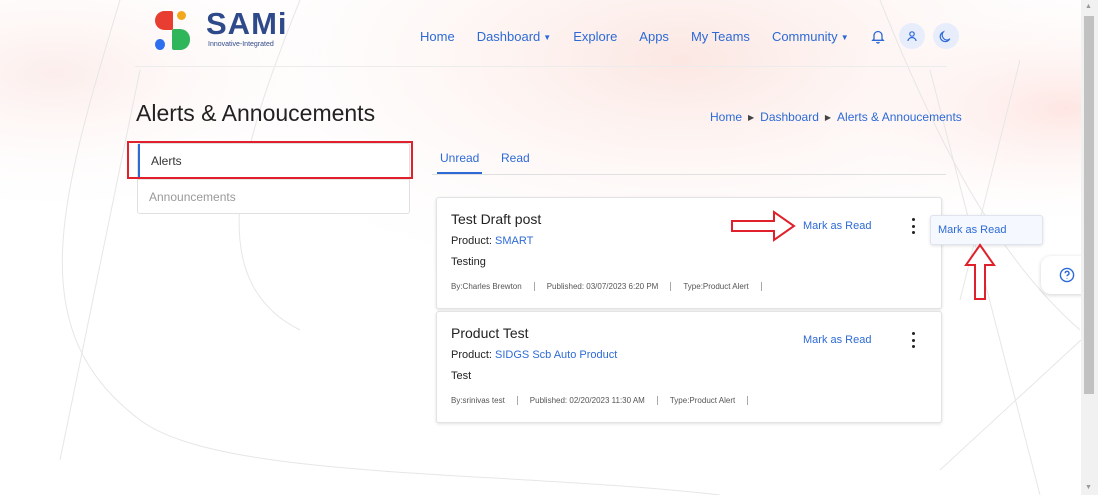  I want to click on nav-my-teams: My Teams, so click(720, 36).